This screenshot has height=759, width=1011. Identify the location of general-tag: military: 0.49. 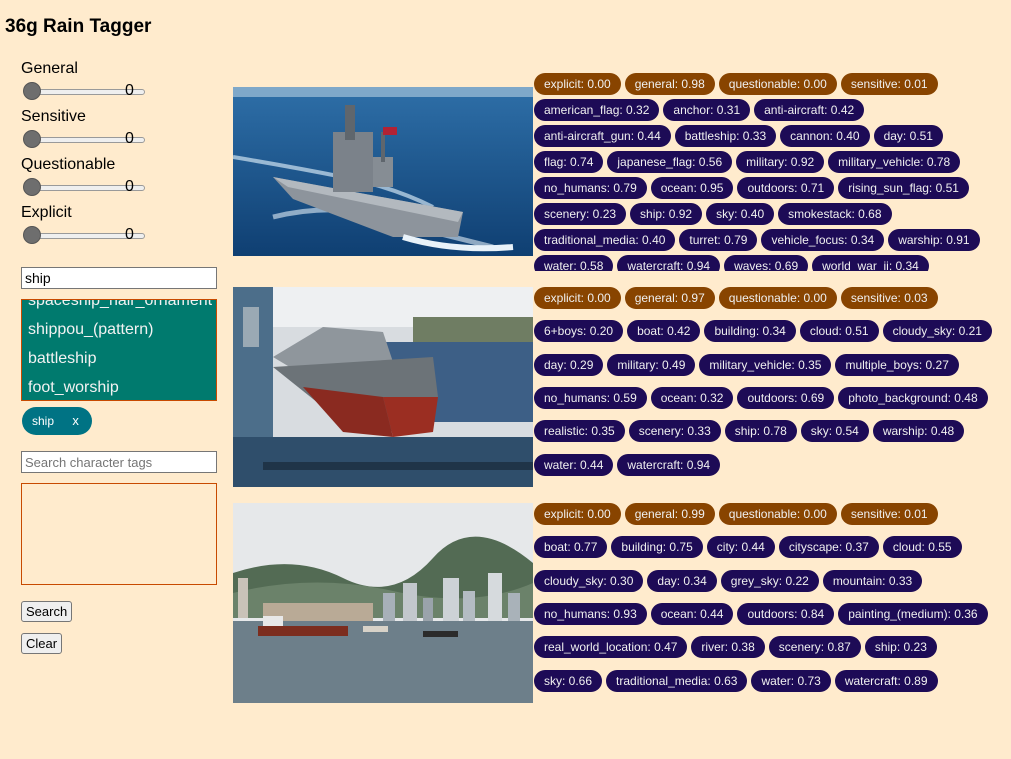
(651, 364).